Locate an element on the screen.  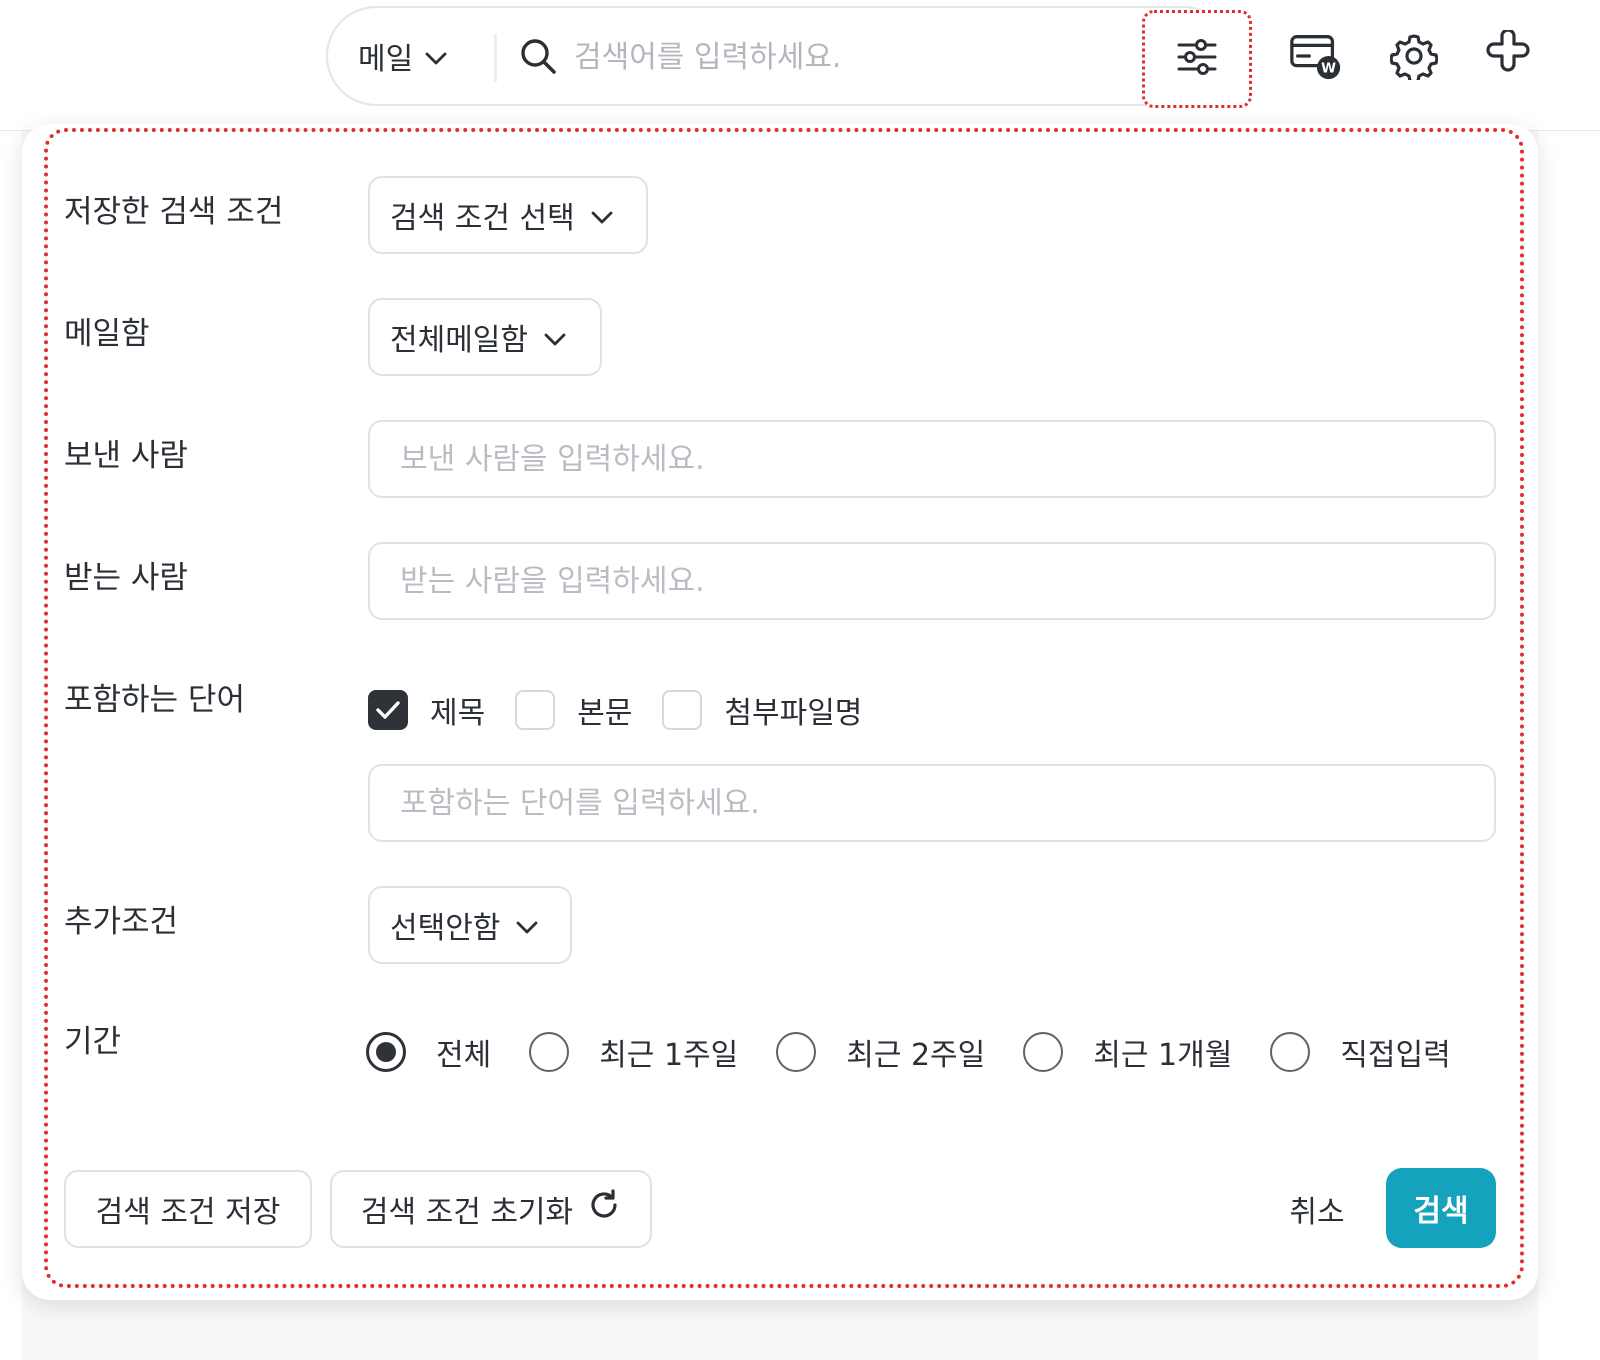
top-bar: 메일 W is located at coordinates (800, 65).